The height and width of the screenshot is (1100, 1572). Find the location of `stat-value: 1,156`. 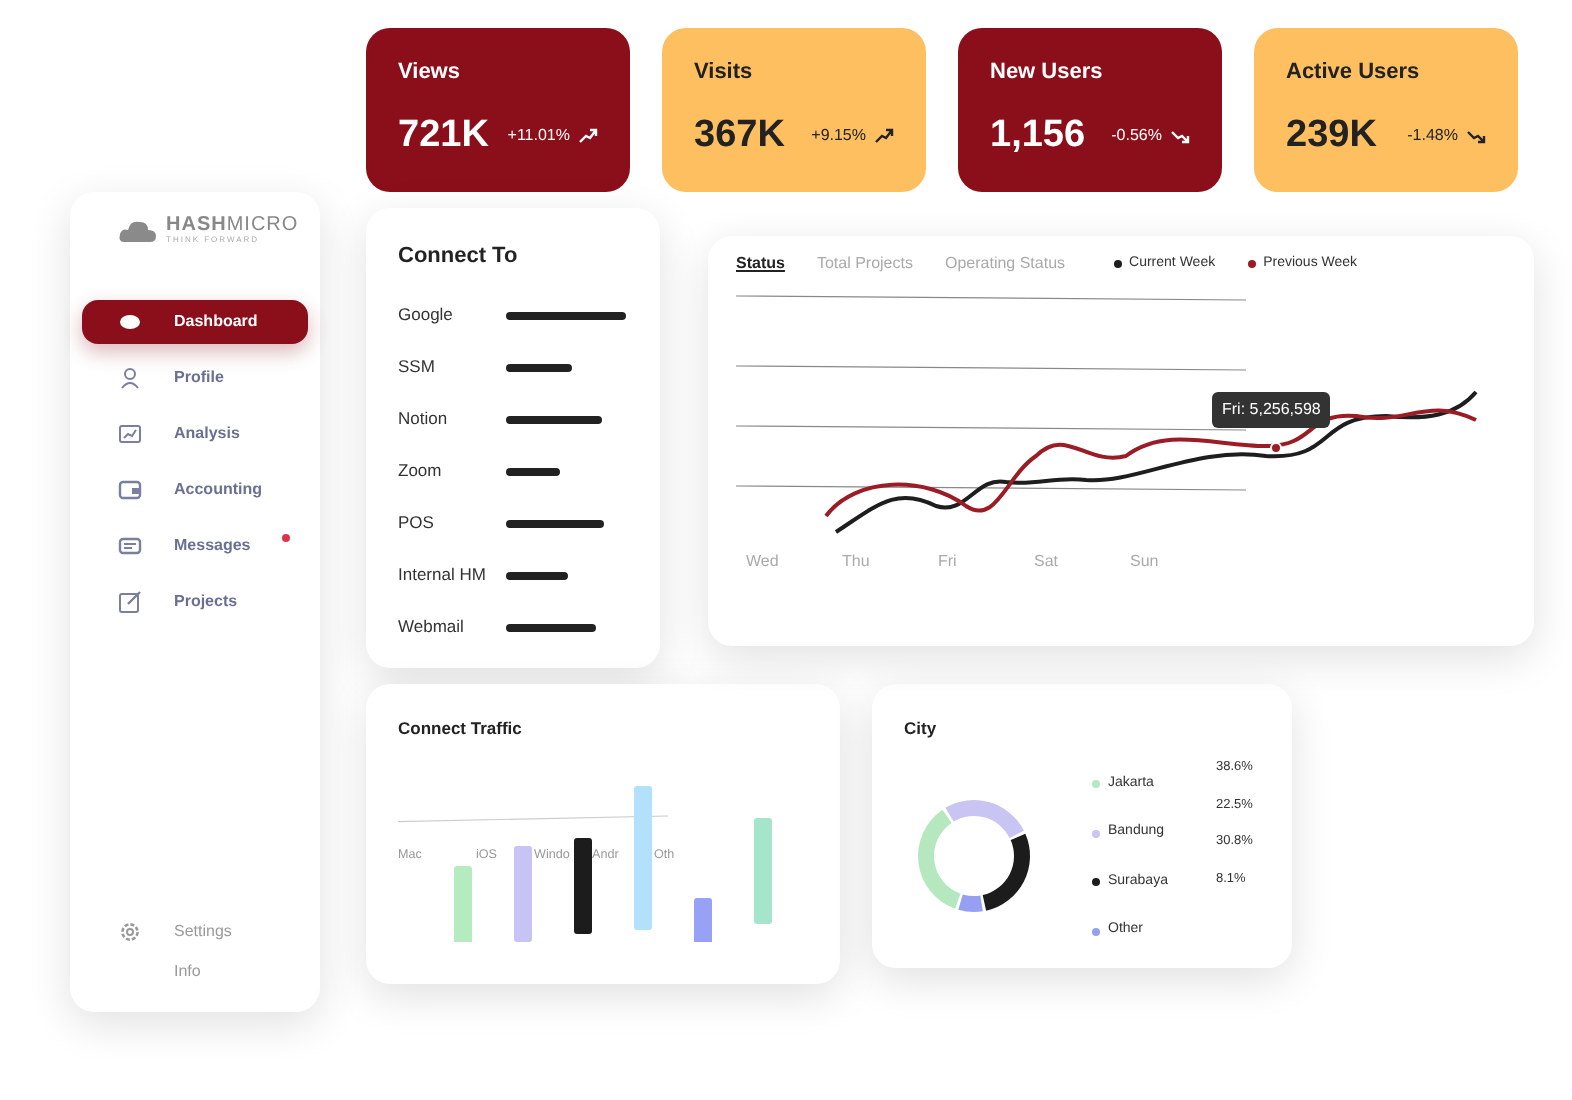

stat-value: 1,156 is located at coordinates (1038, 135).